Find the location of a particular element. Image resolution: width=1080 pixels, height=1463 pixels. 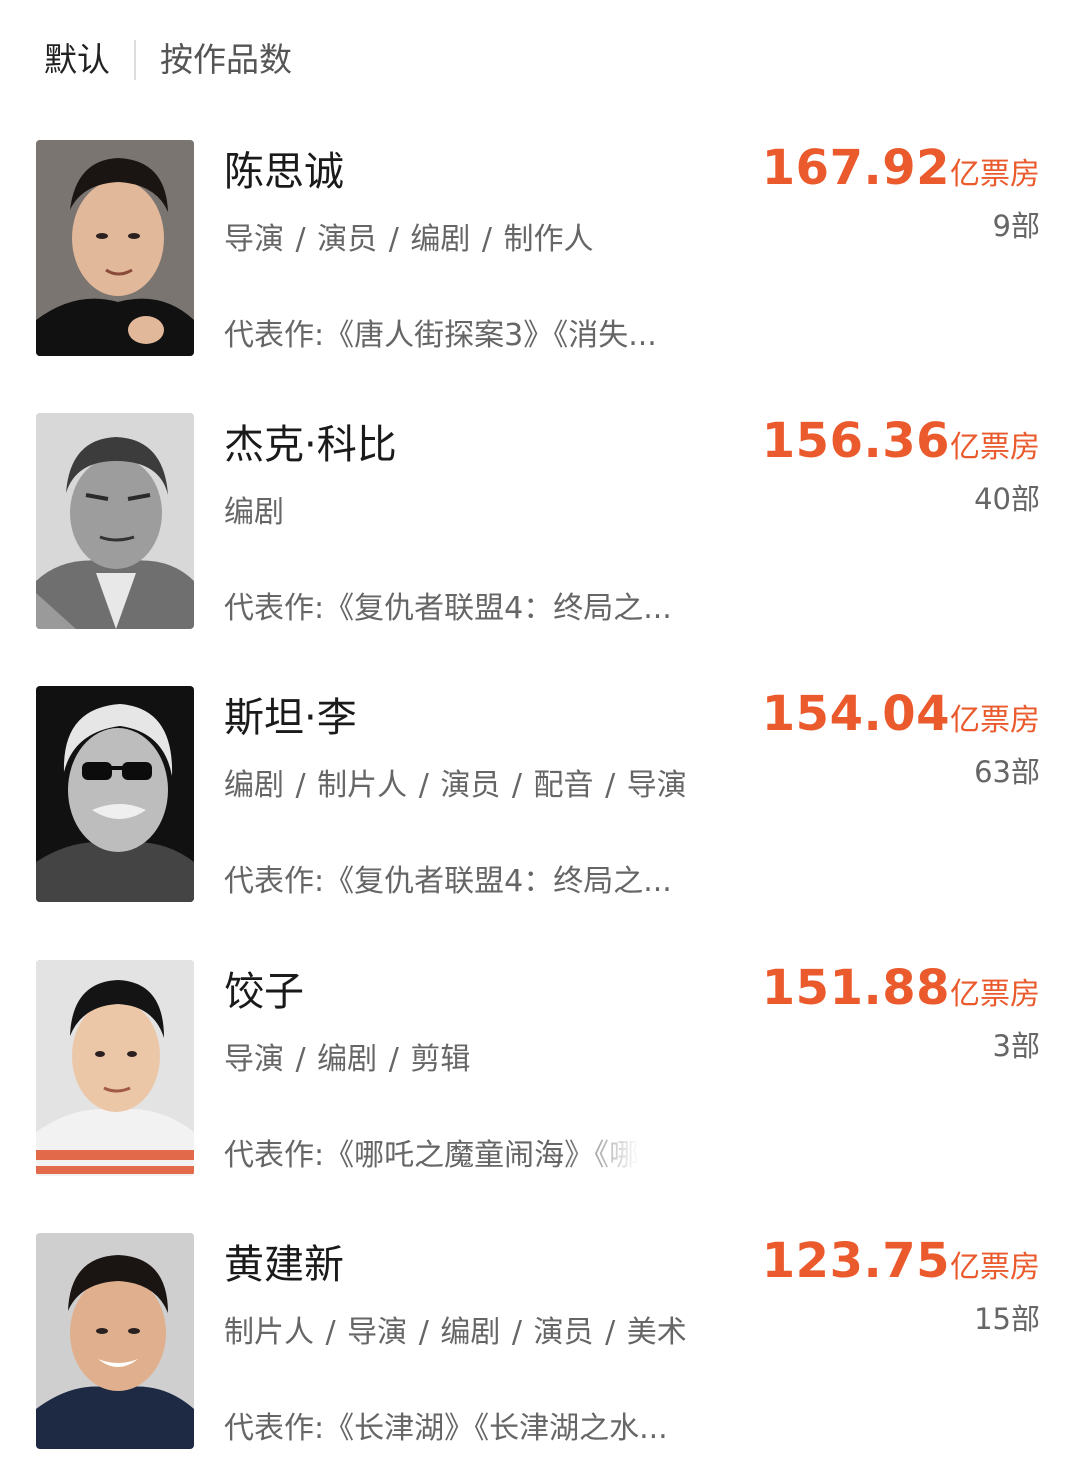

box-office-value: 156.36 is located at coordinates (855, 441).